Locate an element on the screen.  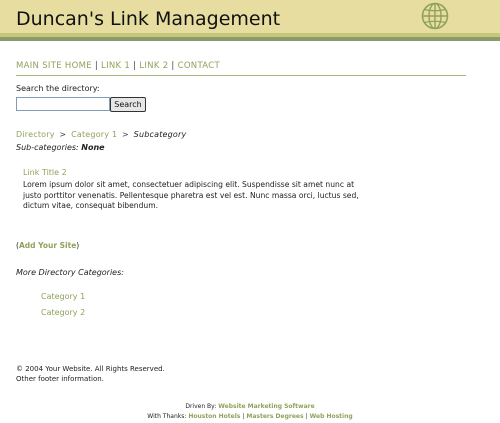
add-site-line: (Add Your Site) is located at coordinates (47, 245).